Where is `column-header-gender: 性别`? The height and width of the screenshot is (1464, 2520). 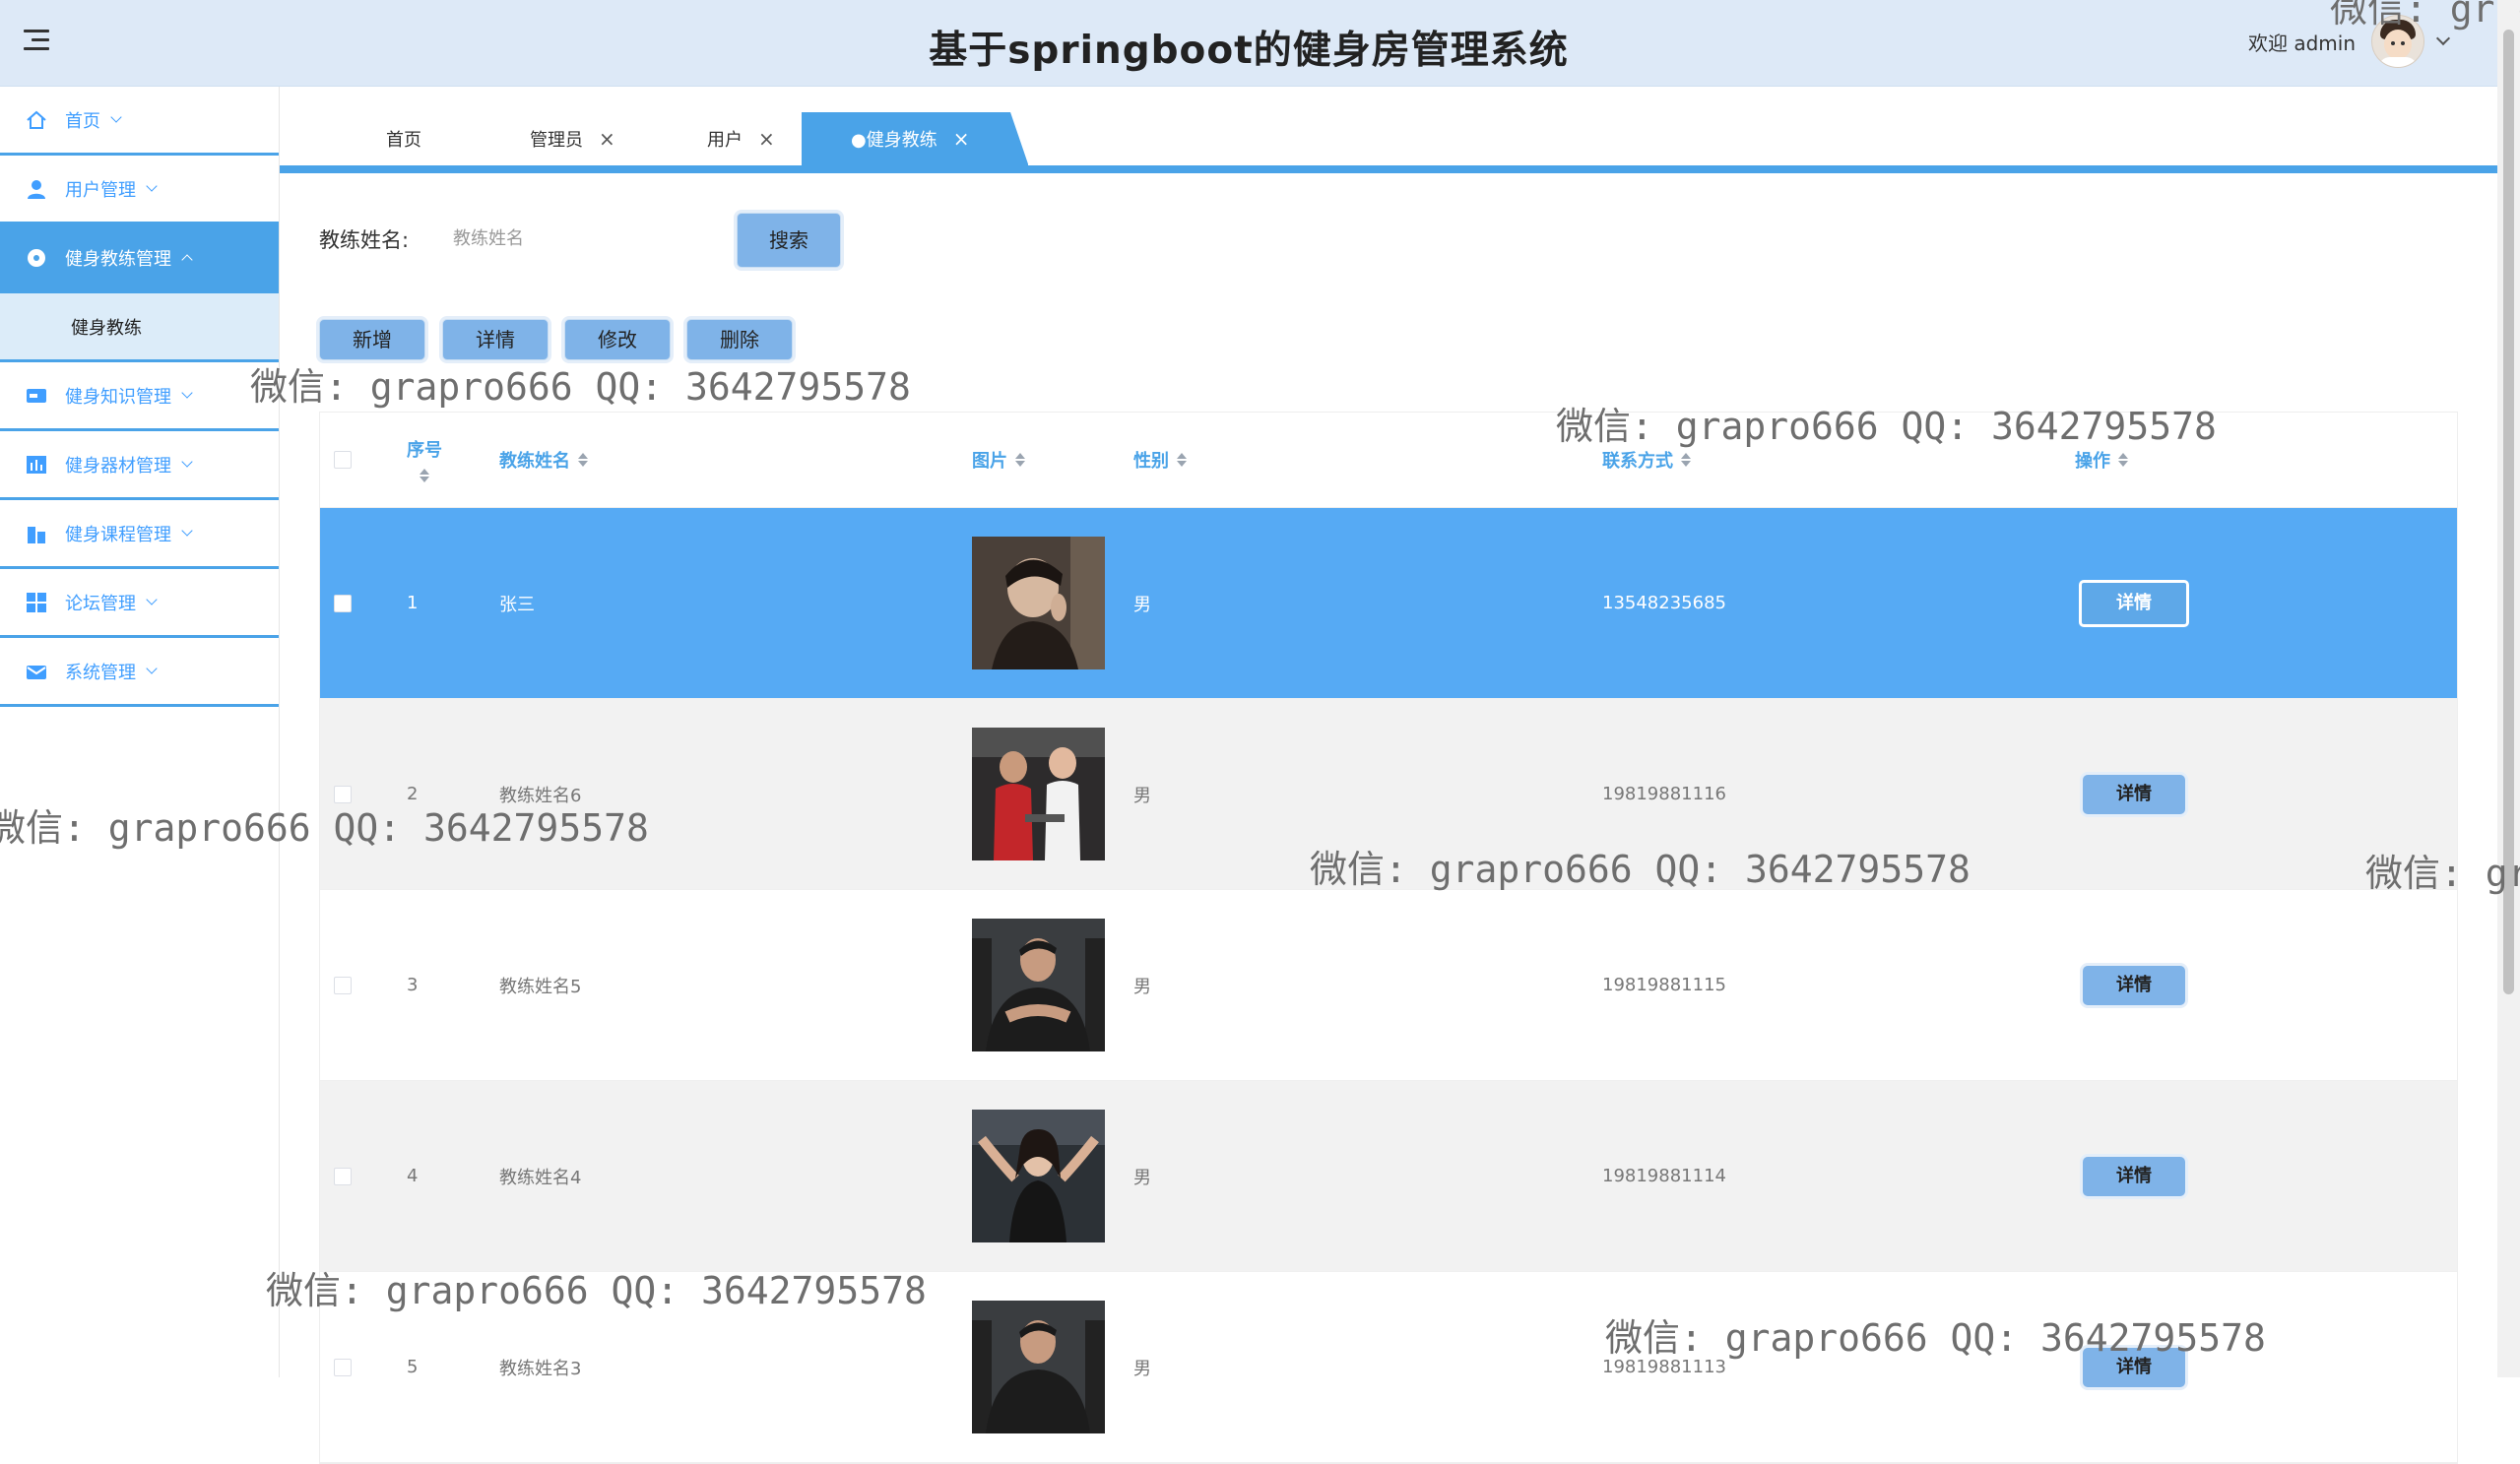 column-header-gender: 性别 is located at coordinates (1160, 460).